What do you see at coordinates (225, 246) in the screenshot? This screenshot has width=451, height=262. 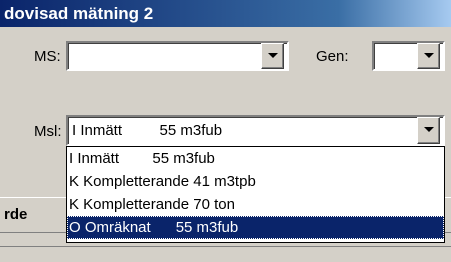 I see `divider` at bounding box center [225, 246].